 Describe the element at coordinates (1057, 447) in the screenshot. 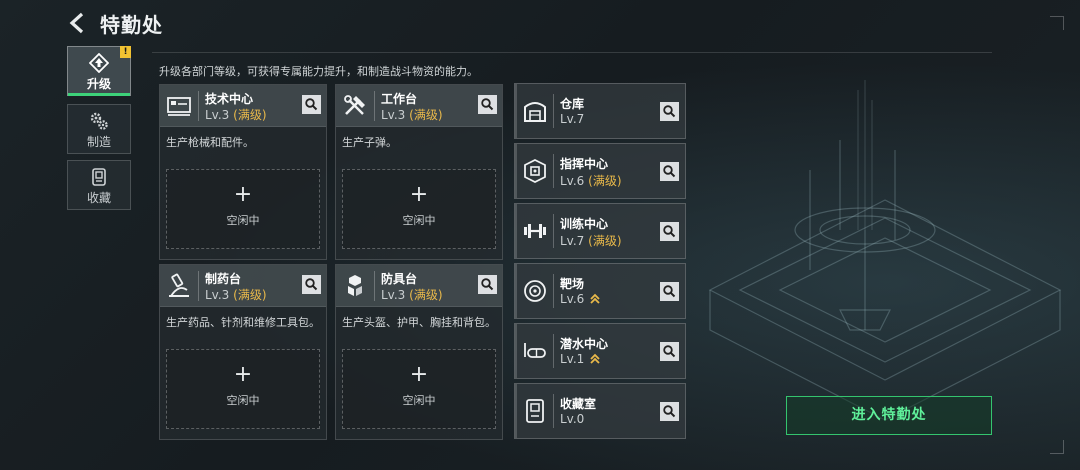

I see `frame-corner` at that location.